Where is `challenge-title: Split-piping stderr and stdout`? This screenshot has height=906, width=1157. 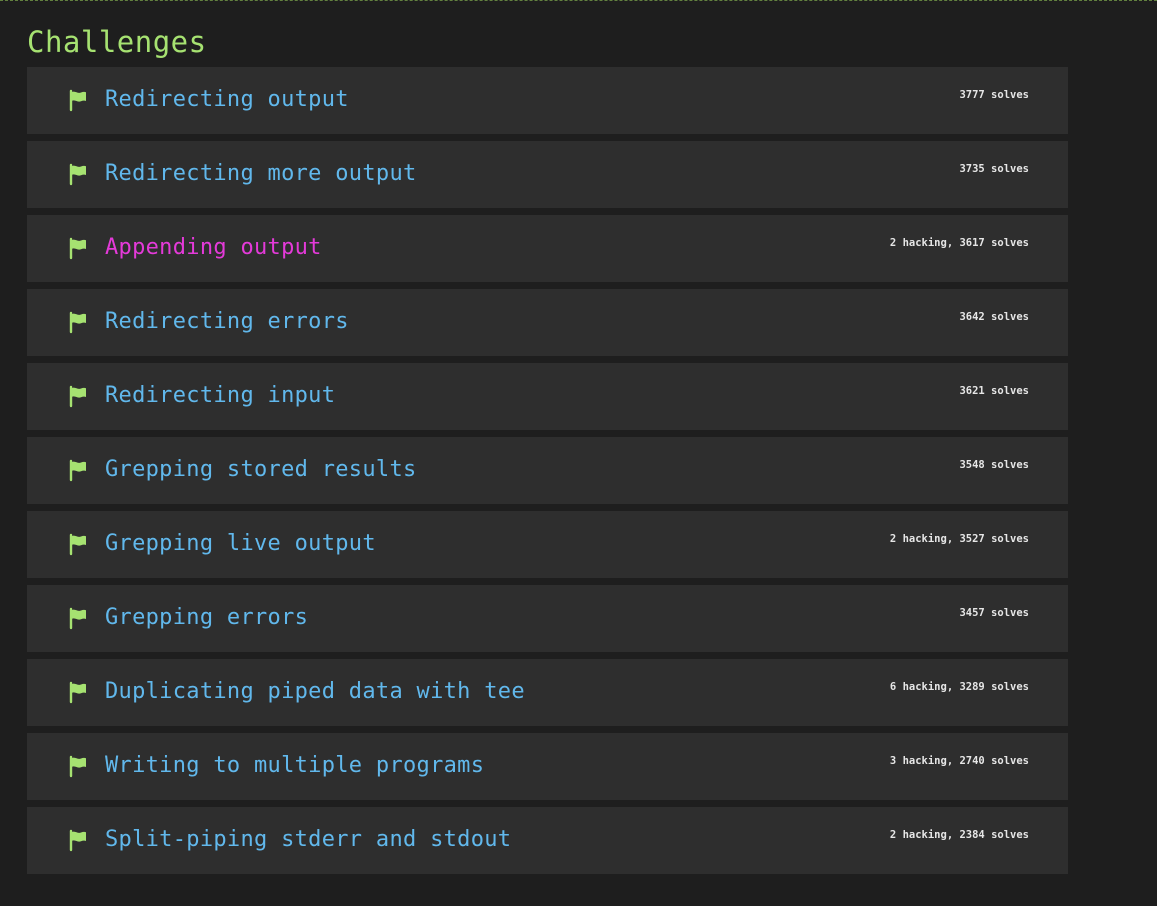 challenge-title: Split-piping stderr and stdout is located at coordinates (308, 839).